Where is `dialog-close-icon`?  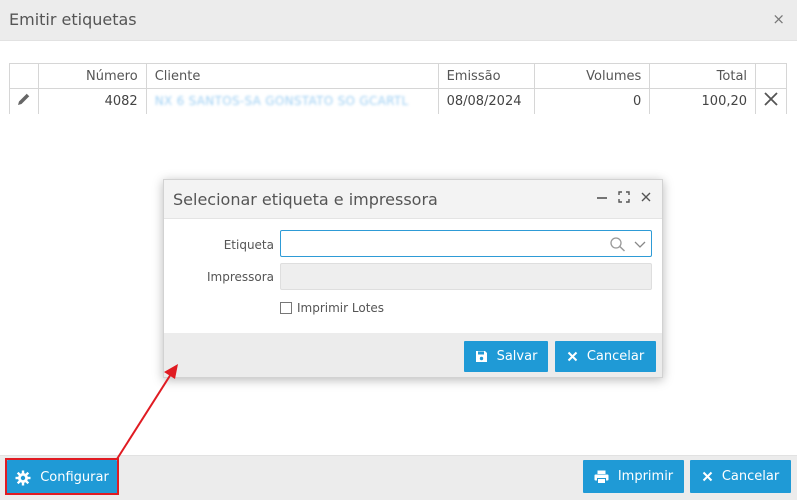
dialog-close-icon is located at coordinates (646, 199).